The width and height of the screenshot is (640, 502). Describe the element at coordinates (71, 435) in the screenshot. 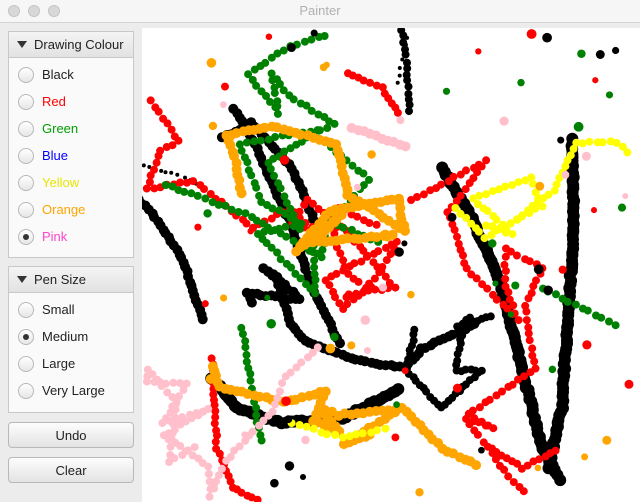

I see `undo-button: Undo` at that location.